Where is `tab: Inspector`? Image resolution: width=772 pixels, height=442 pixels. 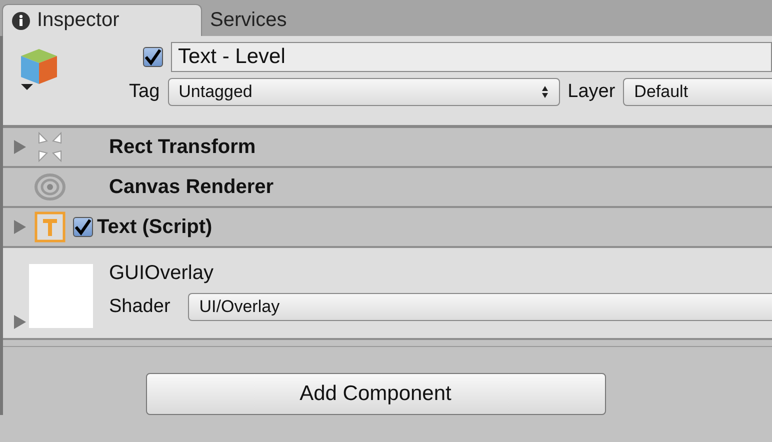
tab: Inspector is located at coordinates (102, 20).